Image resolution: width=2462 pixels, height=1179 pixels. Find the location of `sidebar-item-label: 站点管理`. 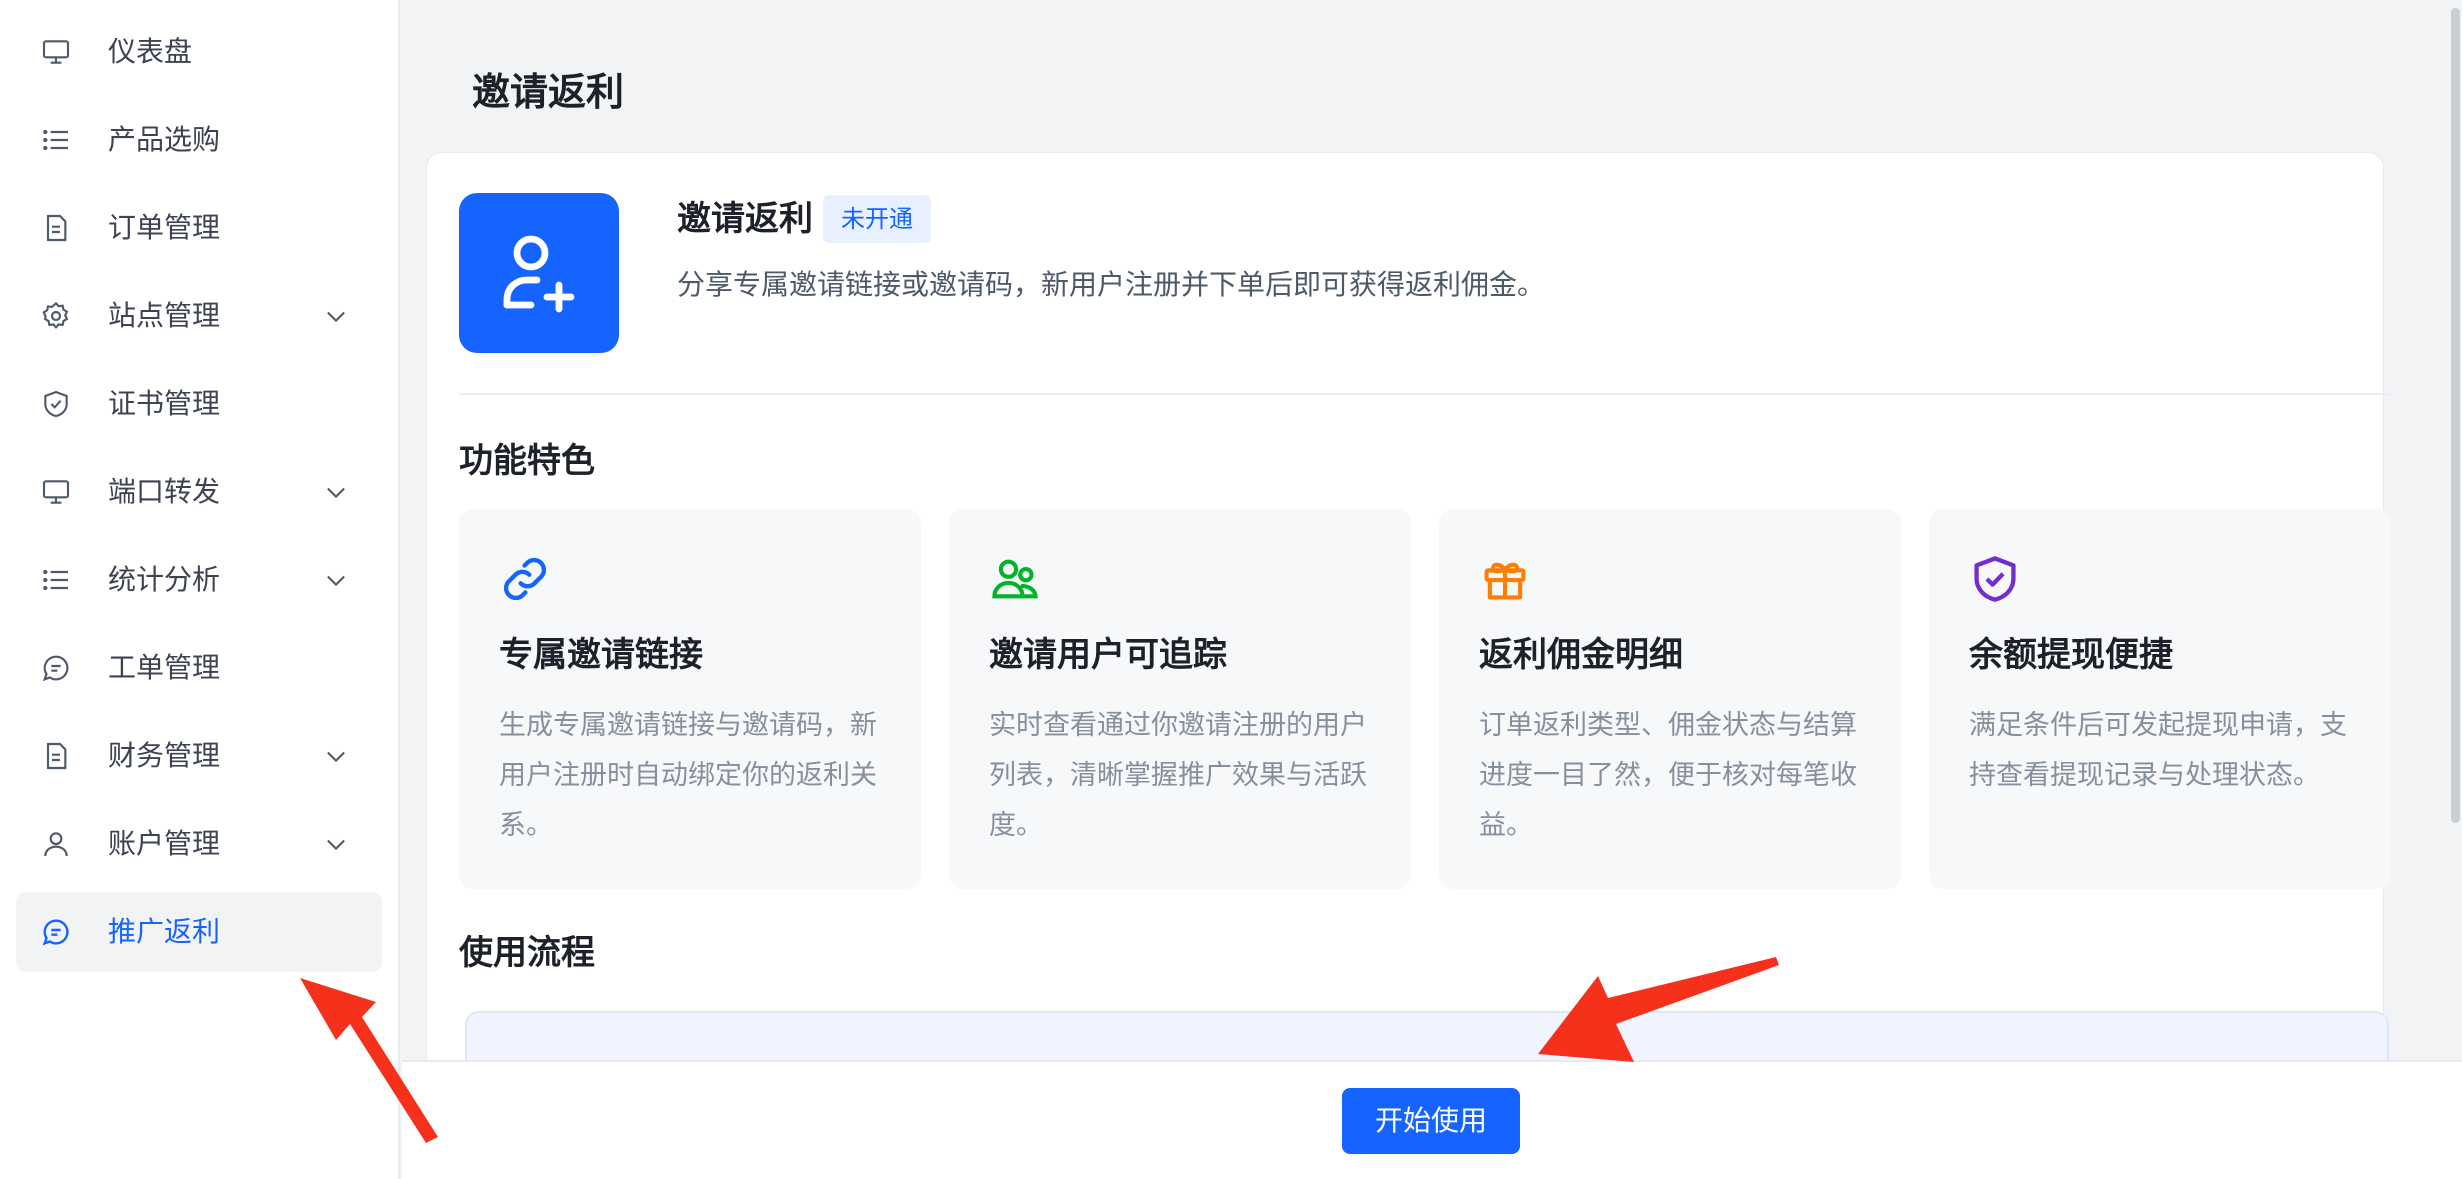

sidebar-item-label: 站点管理 is located at coordinates (164, 315).